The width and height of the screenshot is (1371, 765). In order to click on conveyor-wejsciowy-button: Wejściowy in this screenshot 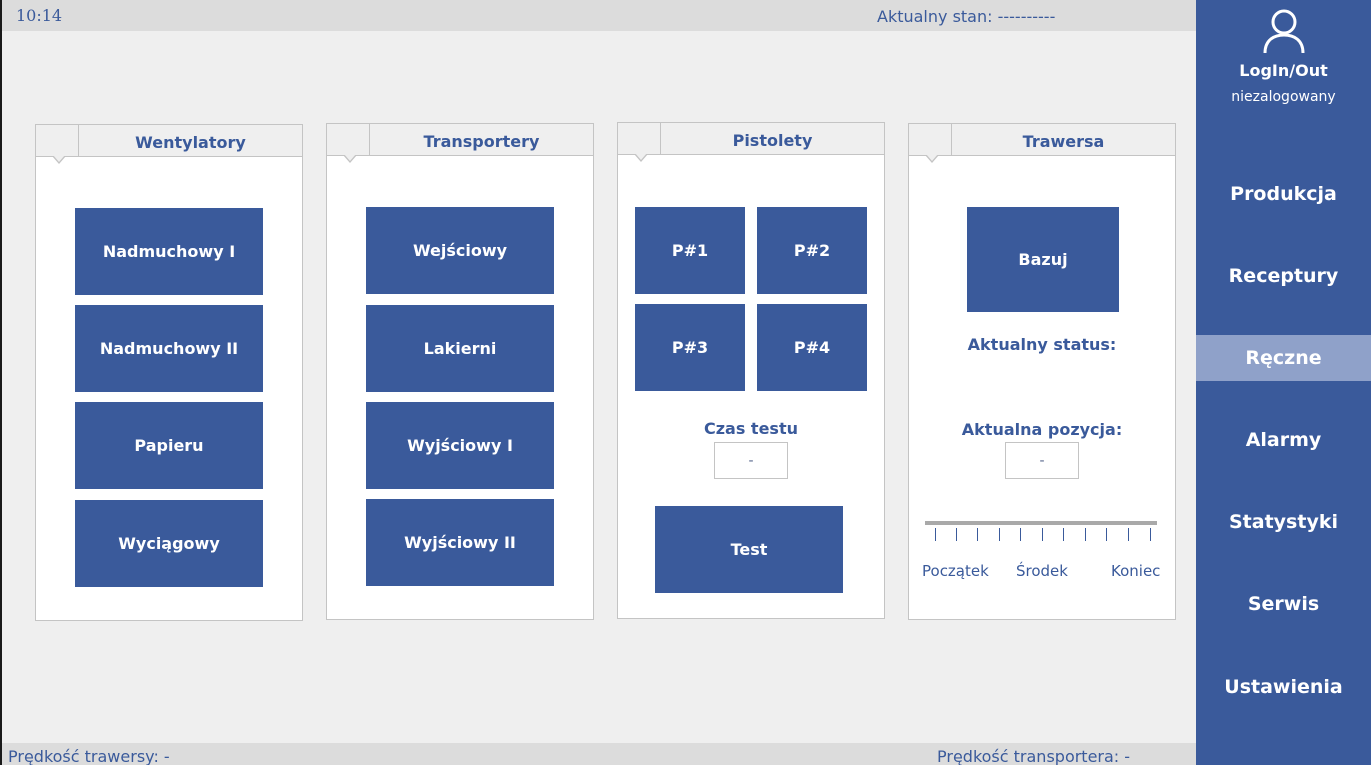, I will do `click(460, 250)`.